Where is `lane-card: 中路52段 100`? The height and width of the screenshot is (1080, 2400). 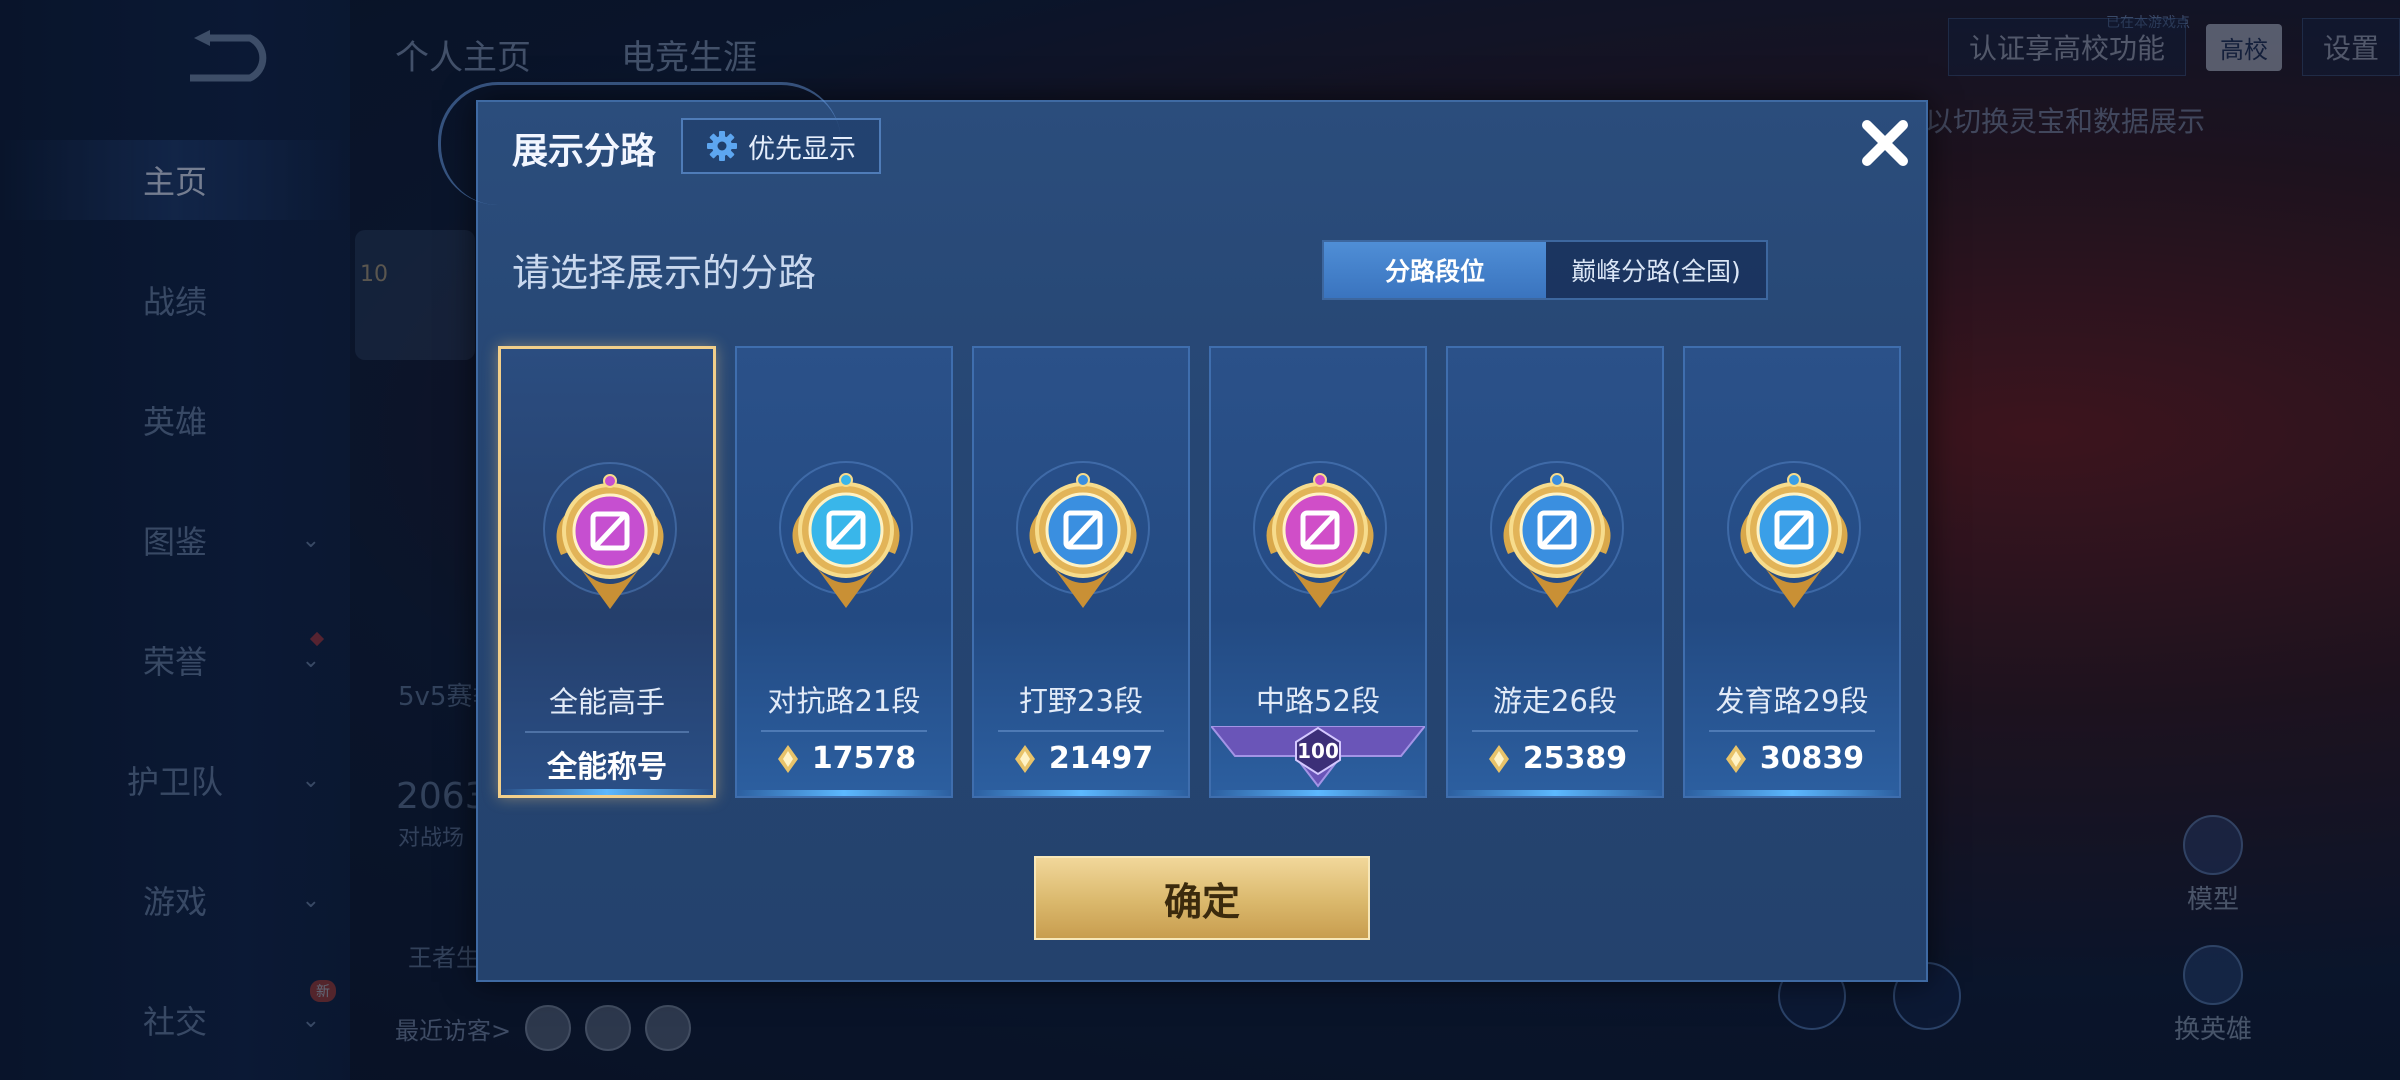 lane-card: 中路52段 100 is located at coordinates (1318, 572).